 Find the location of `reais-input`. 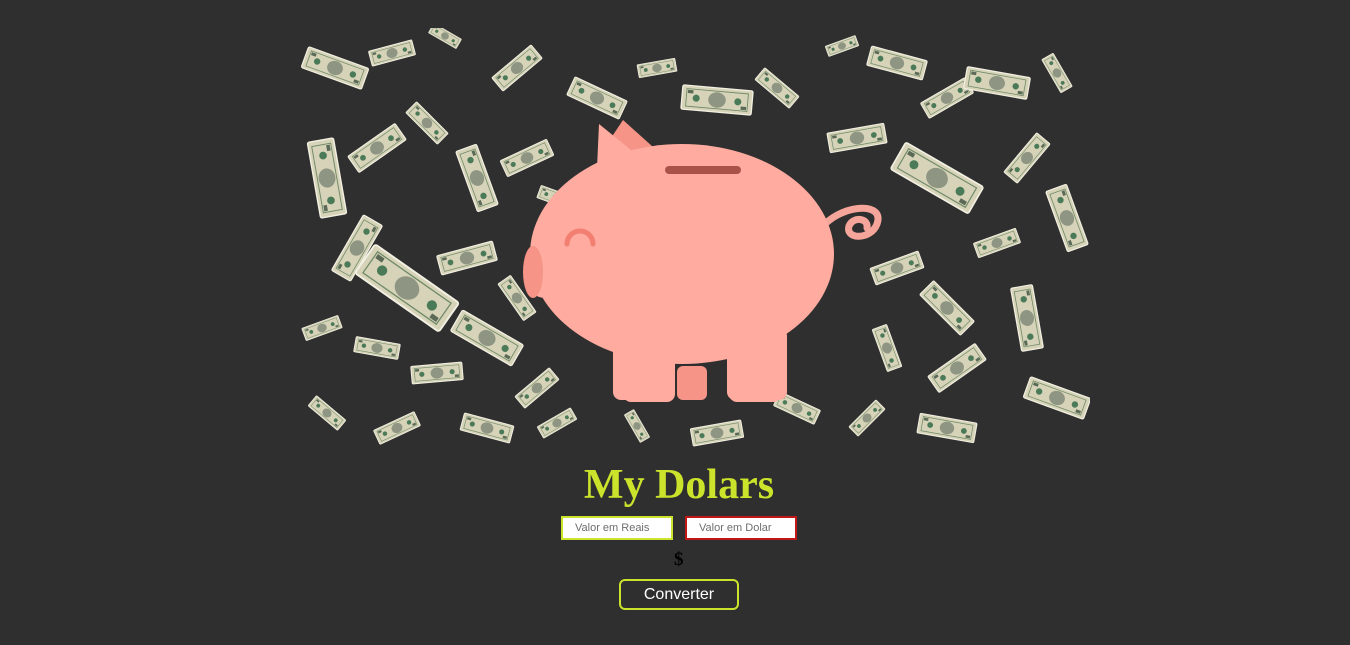

reais-input is located at coordinates (617, 528).